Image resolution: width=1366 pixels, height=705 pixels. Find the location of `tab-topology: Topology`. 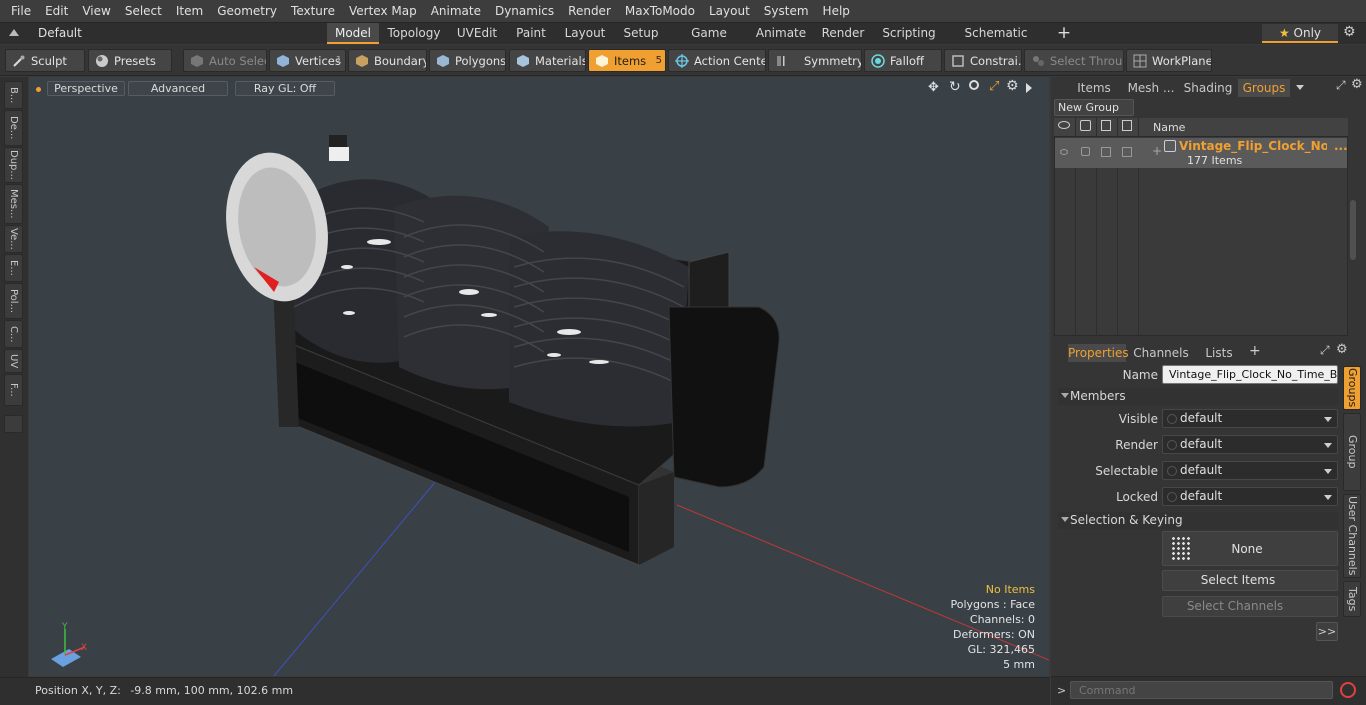

tab-topology: Topology is located at coordinates (414, 33).